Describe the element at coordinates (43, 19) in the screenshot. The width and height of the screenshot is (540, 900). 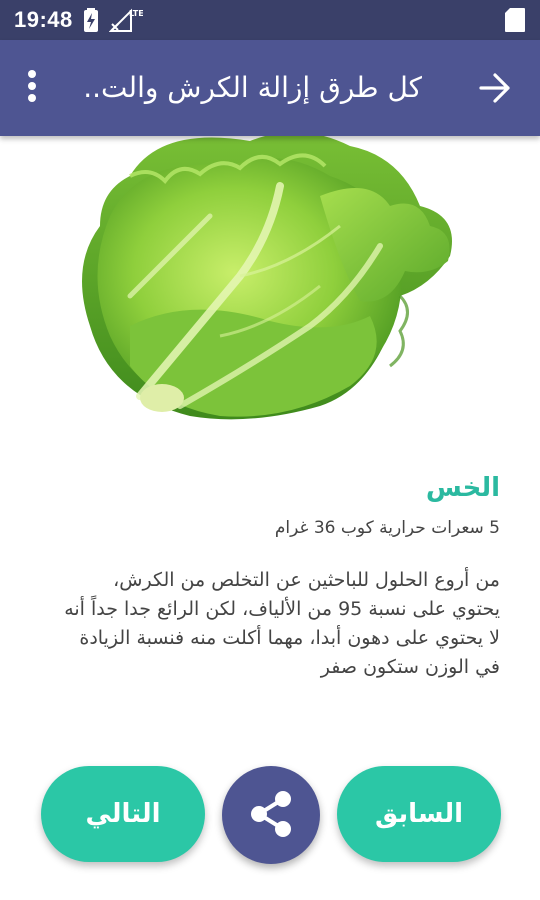
I see `status-time: 19:48` at that location.